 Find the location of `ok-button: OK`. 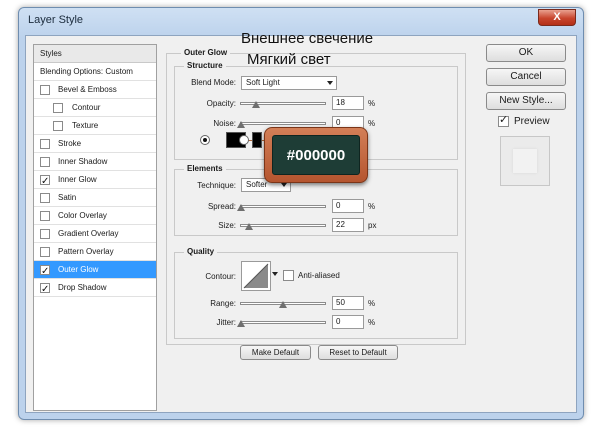

ok-button: OK is located at coordinates (526, 53).